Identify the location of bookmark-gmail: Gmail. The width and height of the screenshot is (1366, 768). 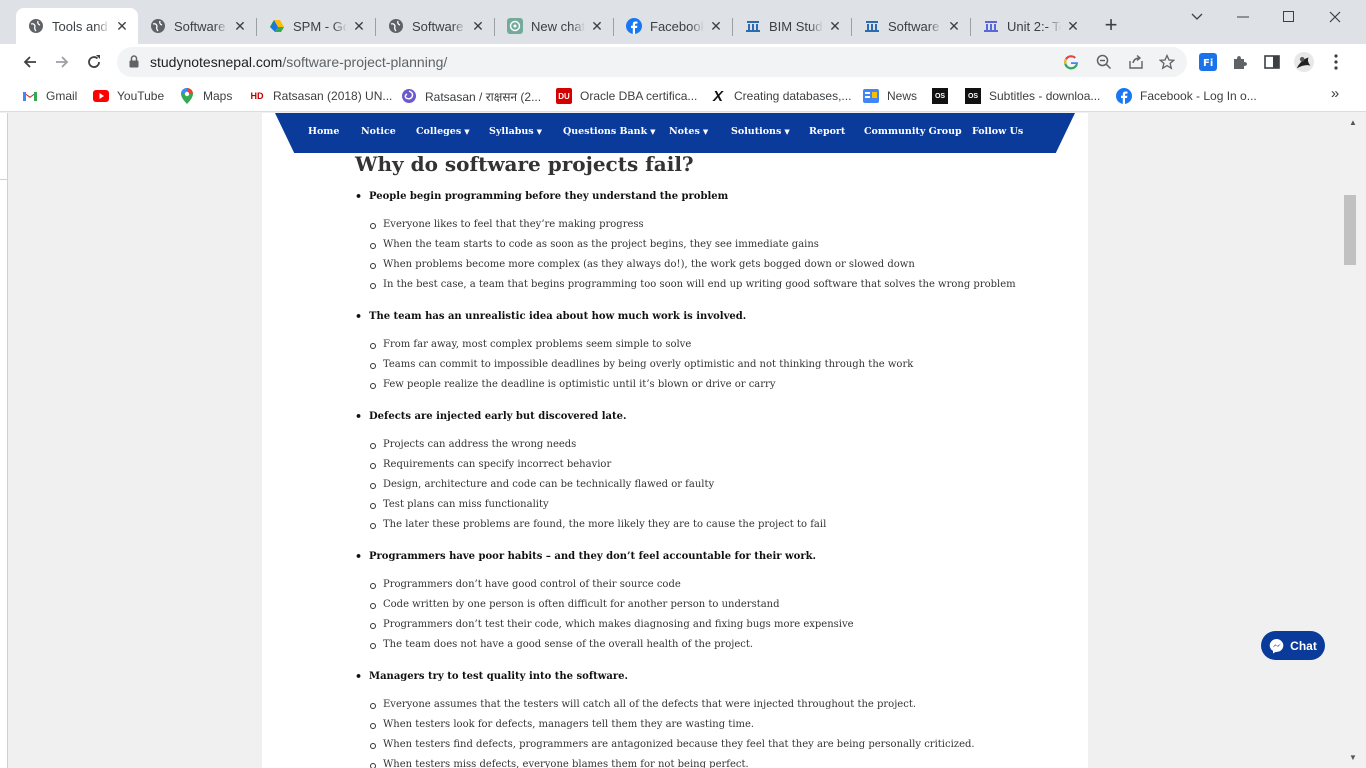
(49, 96).